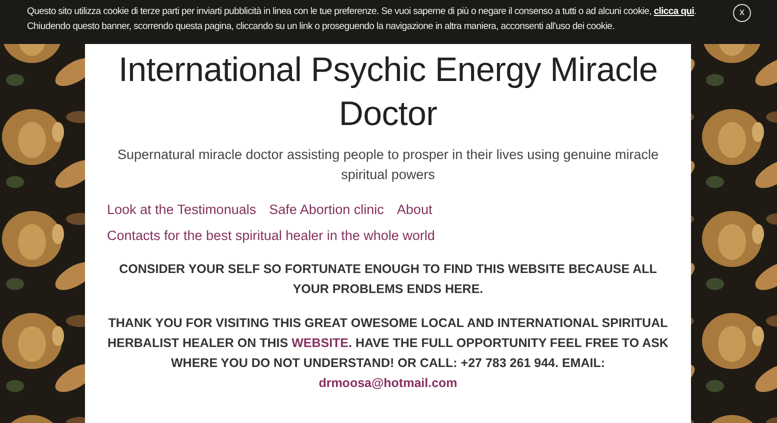 The image size is (777, 423). Describe the element at coordinates (388, 279) in the screenshot. I see `heading-text: CONSIDER YOUR SELF SO FORTUNATE ENOUGH TO FIND THIS WEBSITE BECAUSE ALL YOUR PROBLEMS ENDS HERE.` at that location.